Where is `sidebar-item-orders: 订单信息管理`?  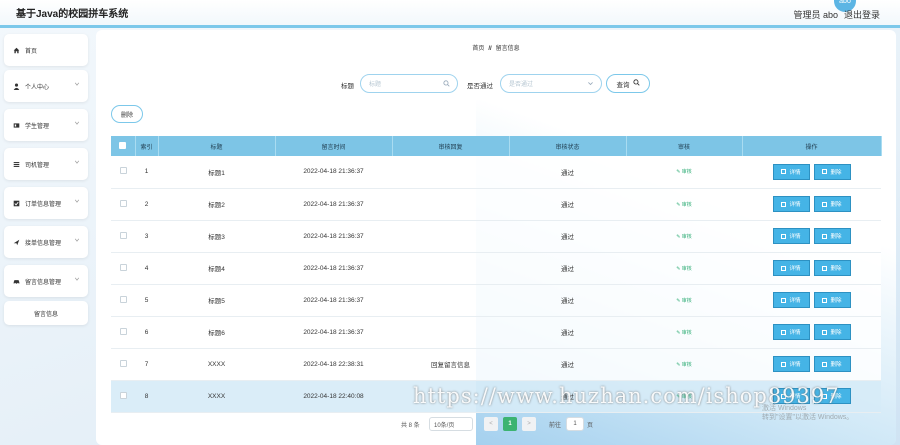
sidebar-item-orders: 订单信息管理 is located at coordinates (46, 203).